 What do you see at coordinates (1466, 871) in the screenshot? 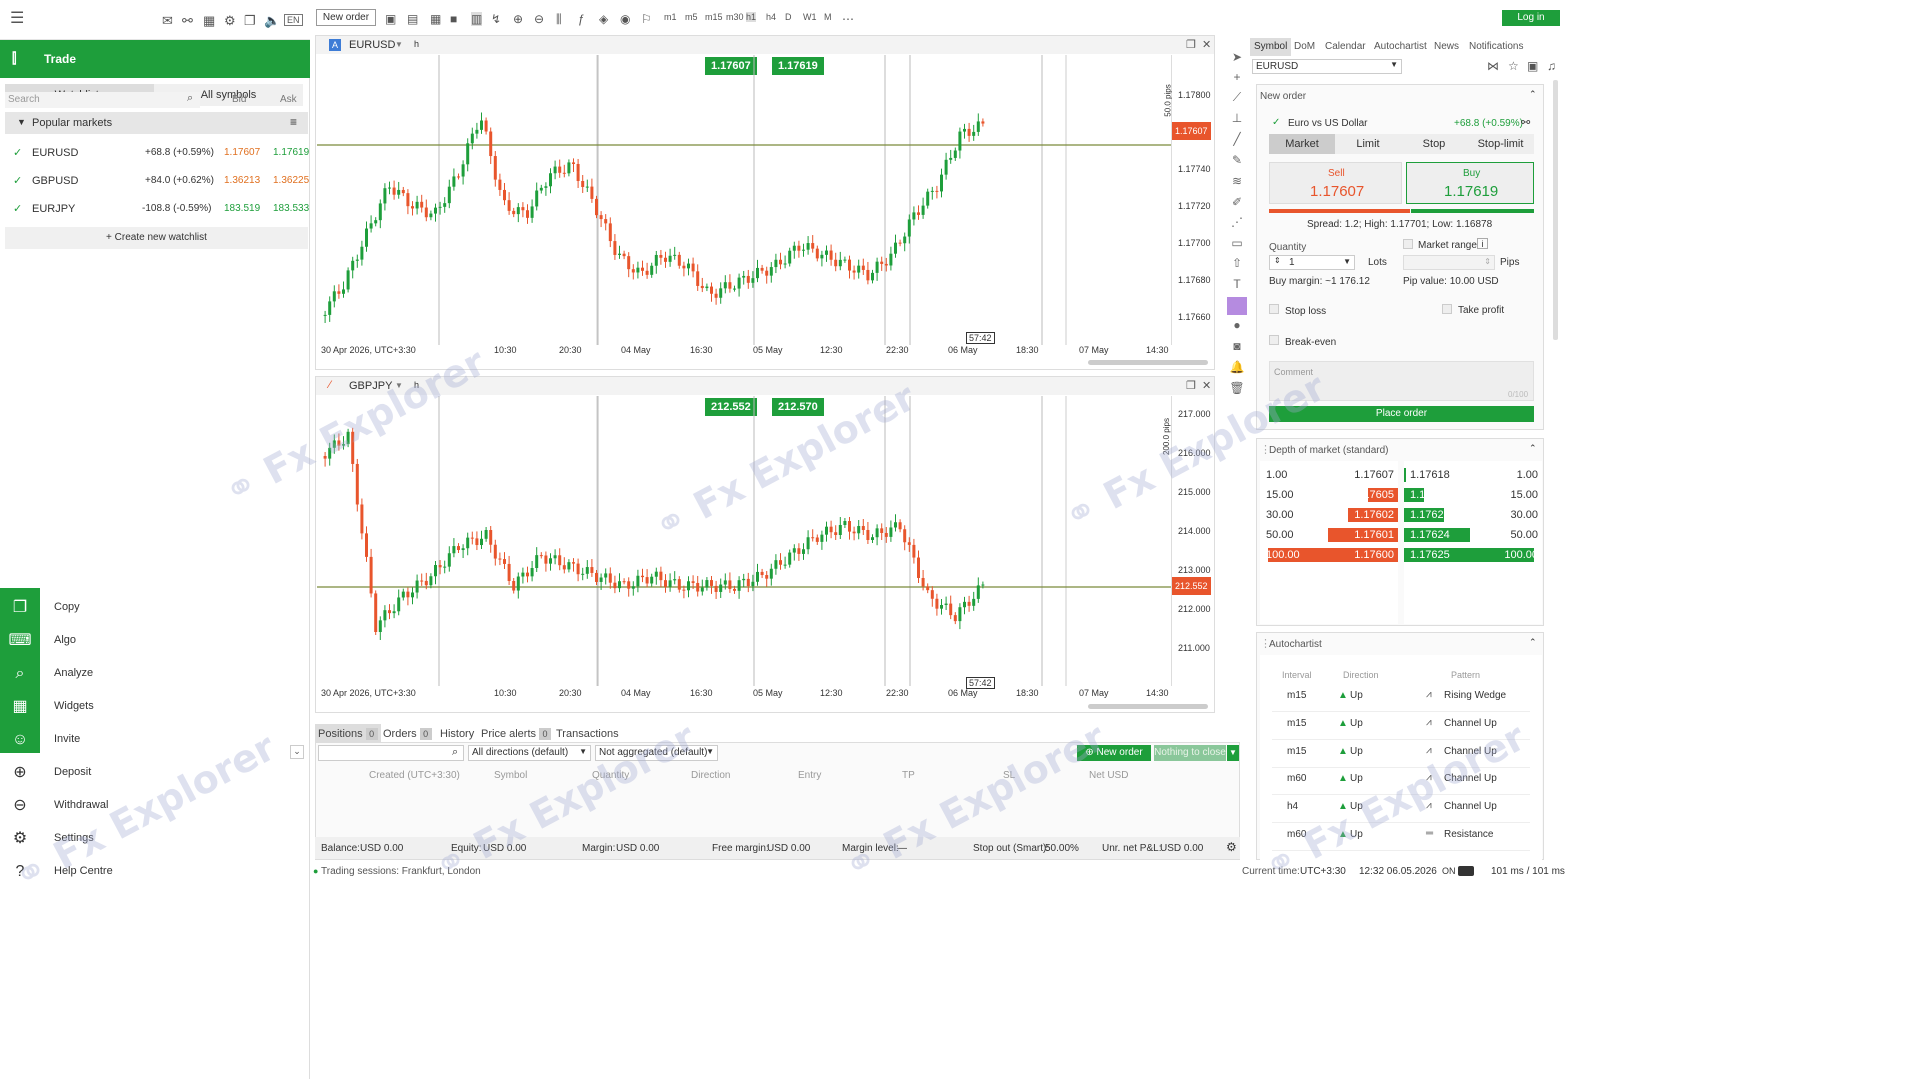
I see `toggle-switch` at bounding box center [1466, 871].